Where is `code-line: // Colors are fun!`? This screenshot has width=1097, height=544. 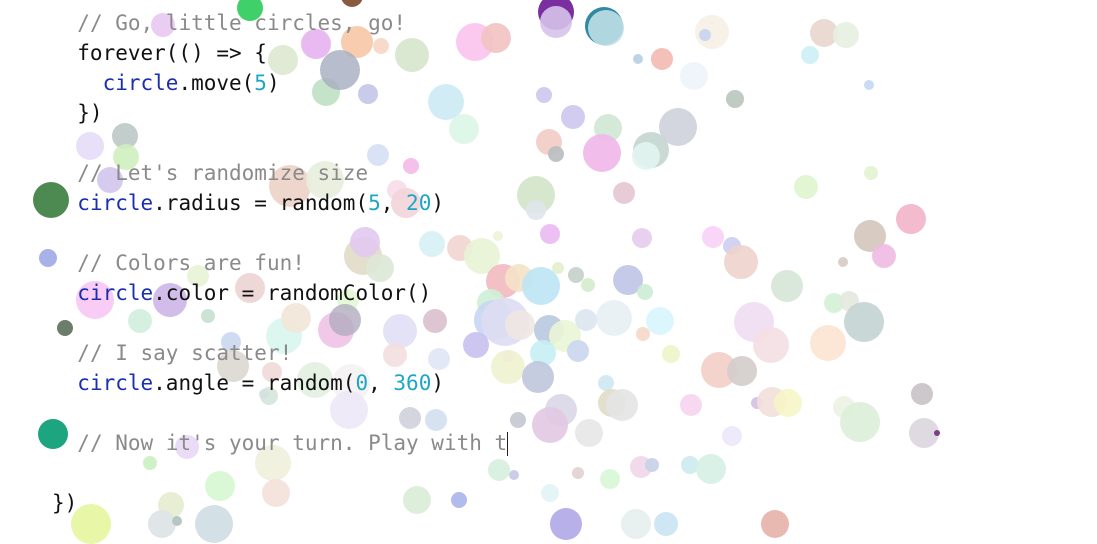
code-line: // Colors are fun! is located at coordinates (178, 263).